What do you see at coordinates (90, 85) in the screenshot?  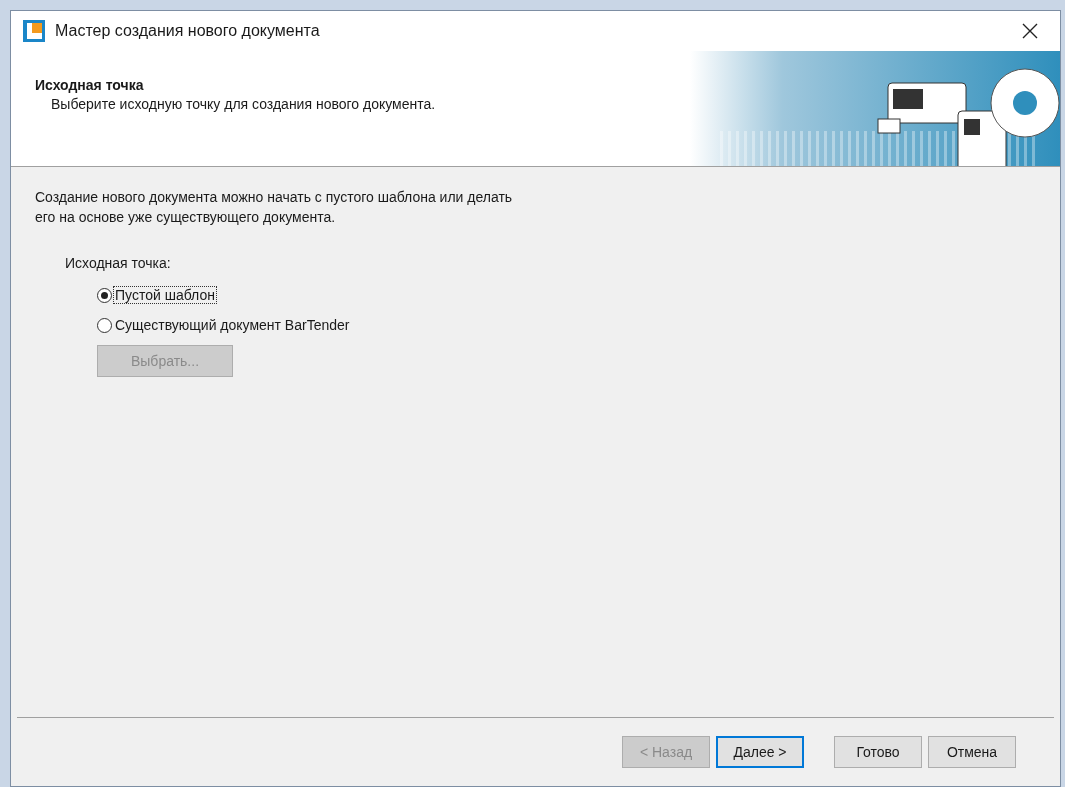 I see `step-title: Исходная точка` at bounding box center [90, 85].